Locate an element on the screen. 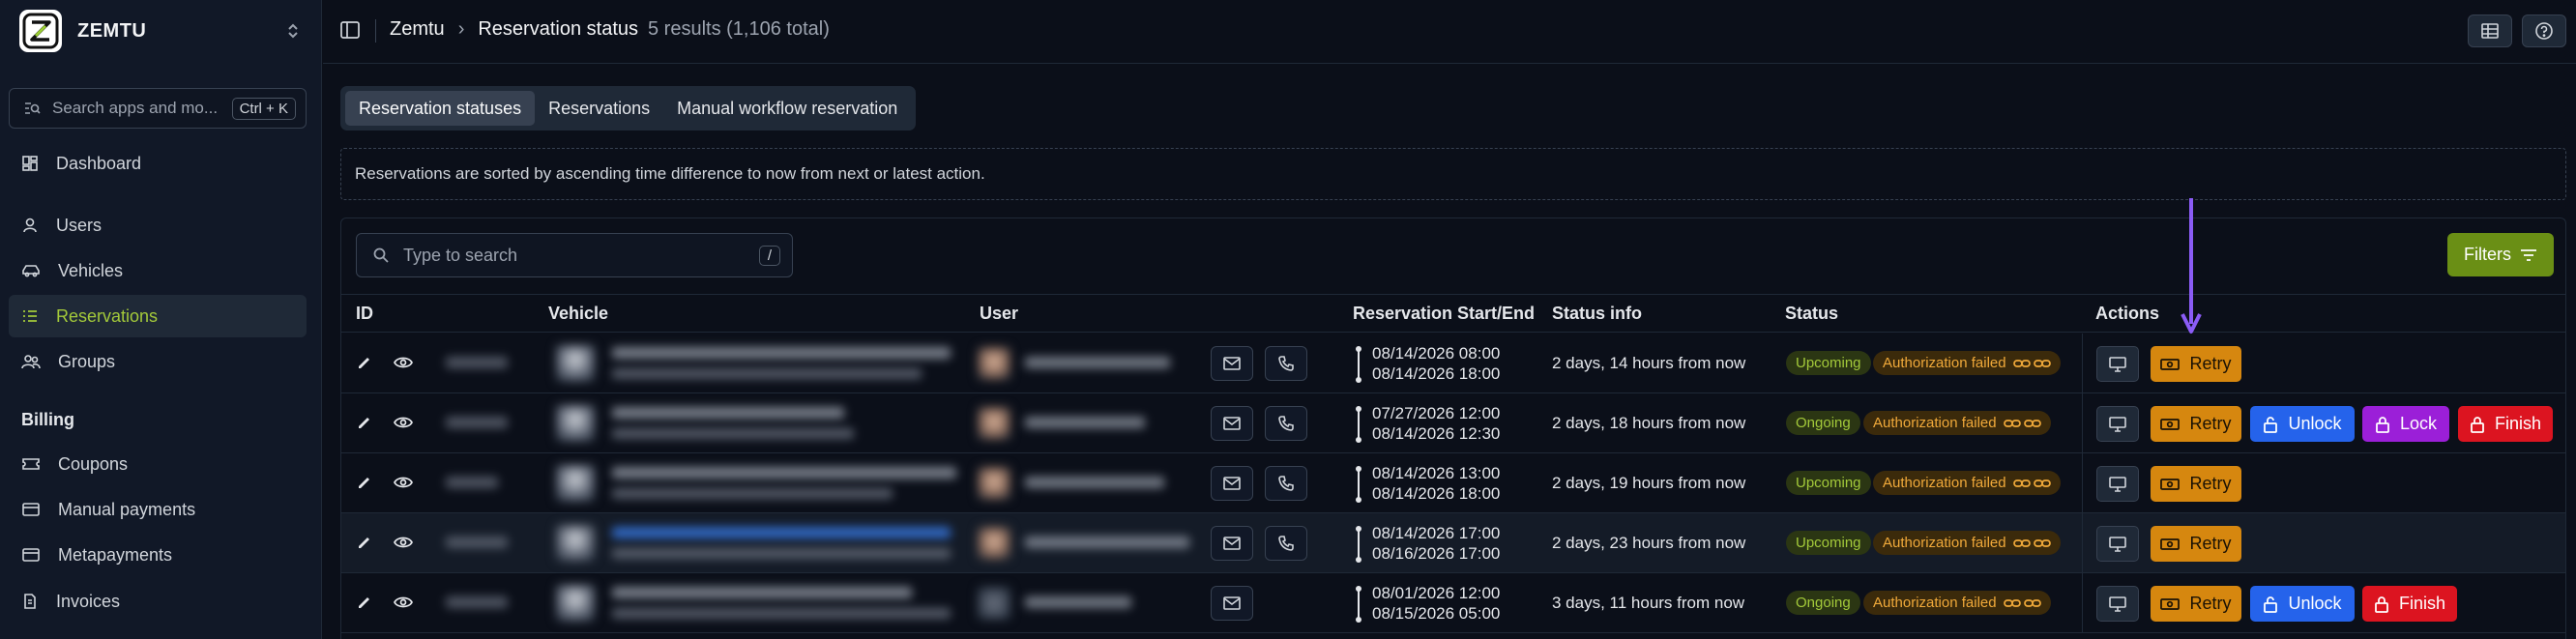 The height and width of the screenshot is (639, 2576). sidebar-item-vehicles: Vehicles is located at coordinates (158, 270).